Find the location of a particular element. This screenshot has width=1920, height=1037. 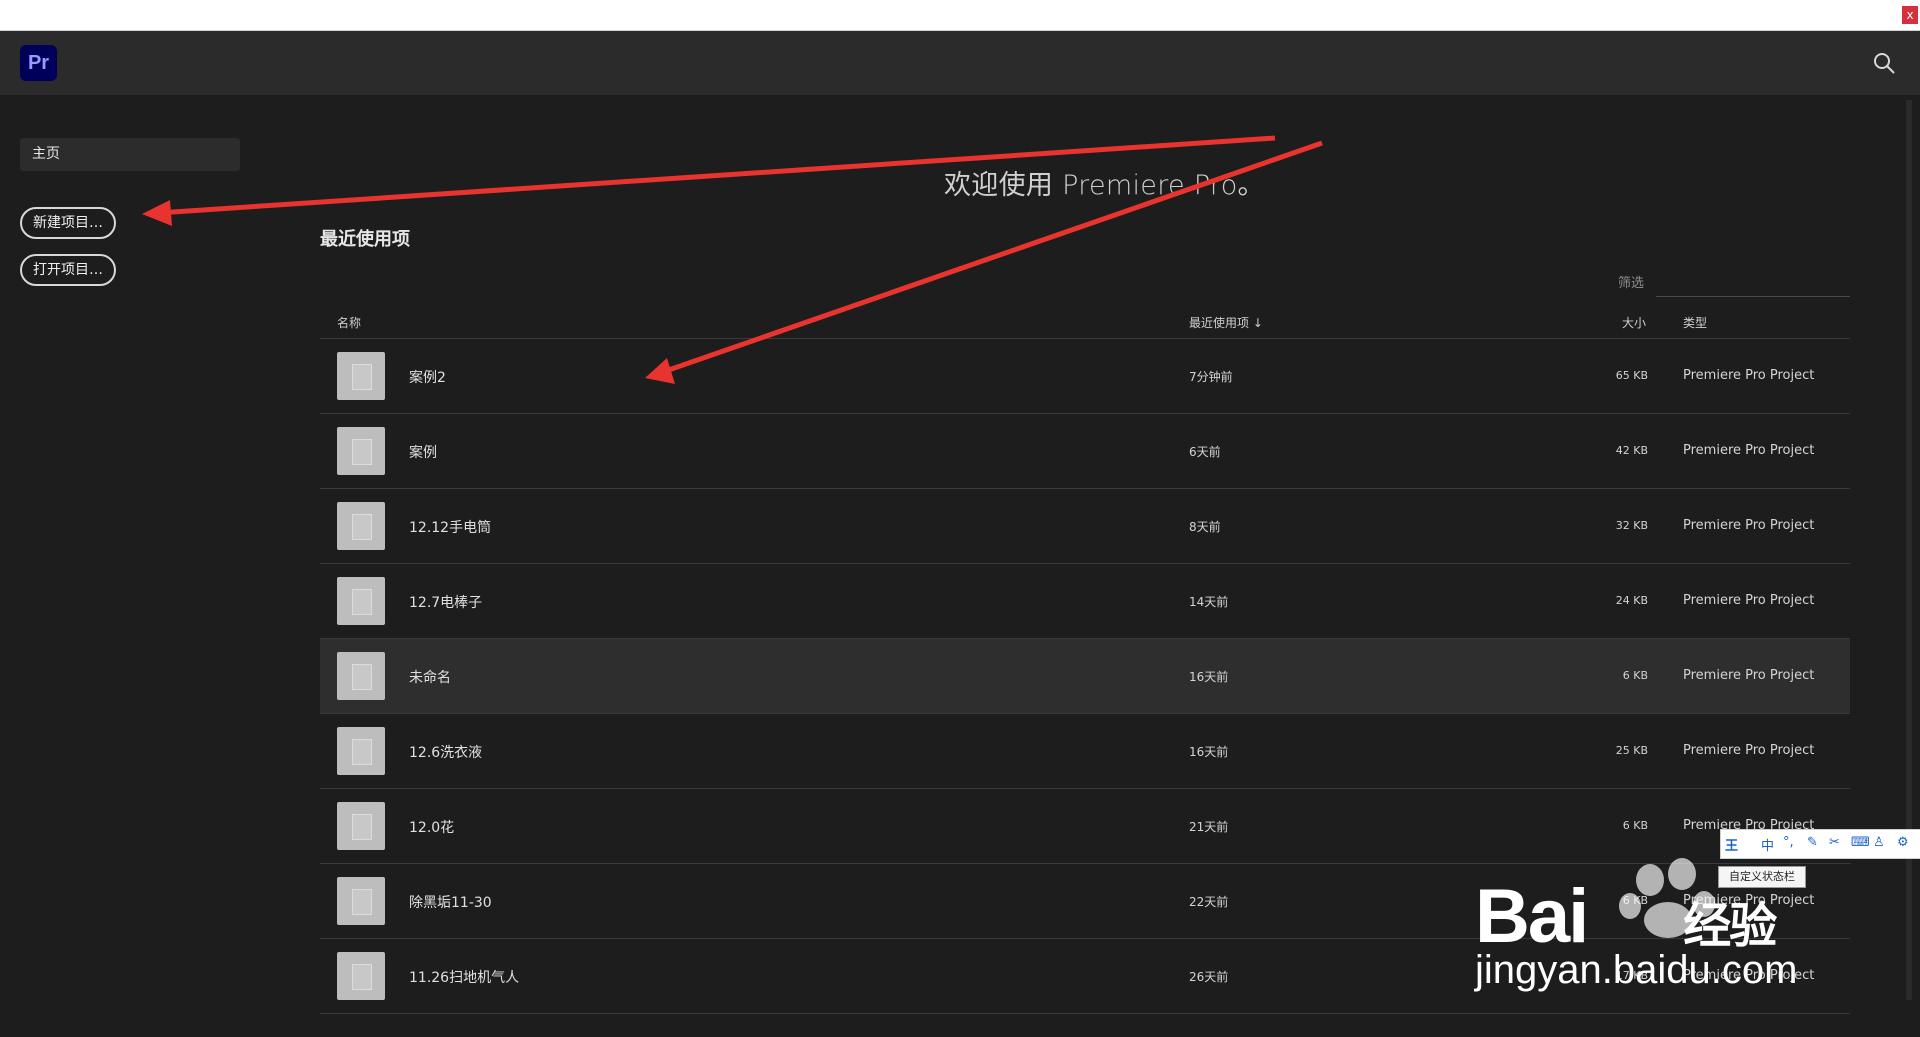

arrow-head-left is located at coordinates (157, 213).